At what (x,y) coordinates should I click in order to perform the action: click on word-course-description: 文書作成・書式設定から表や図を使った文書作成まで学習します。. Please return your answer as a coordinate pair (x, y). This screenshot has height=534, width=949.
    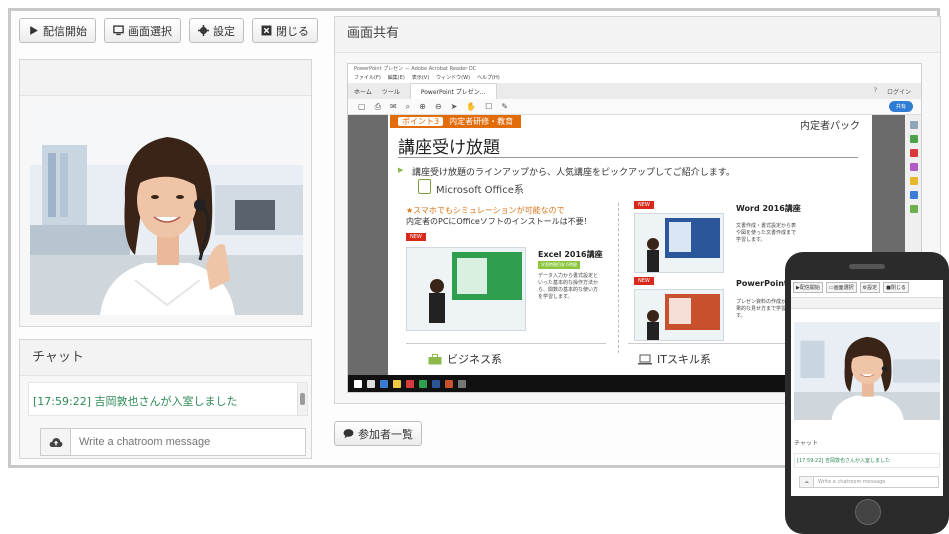
    Looking at the image, I should click on (766, 233).